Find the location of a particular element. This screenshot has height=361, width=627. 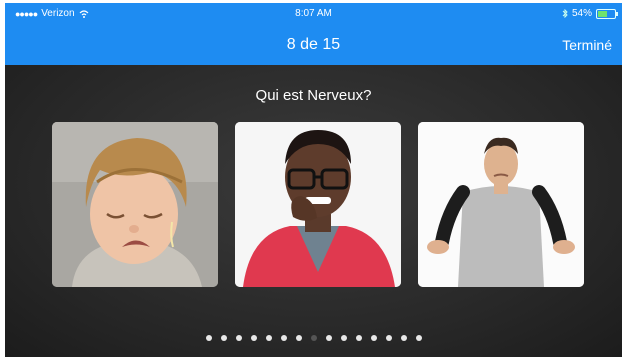

battery-area: 54% is located at coordinates (590, 13).